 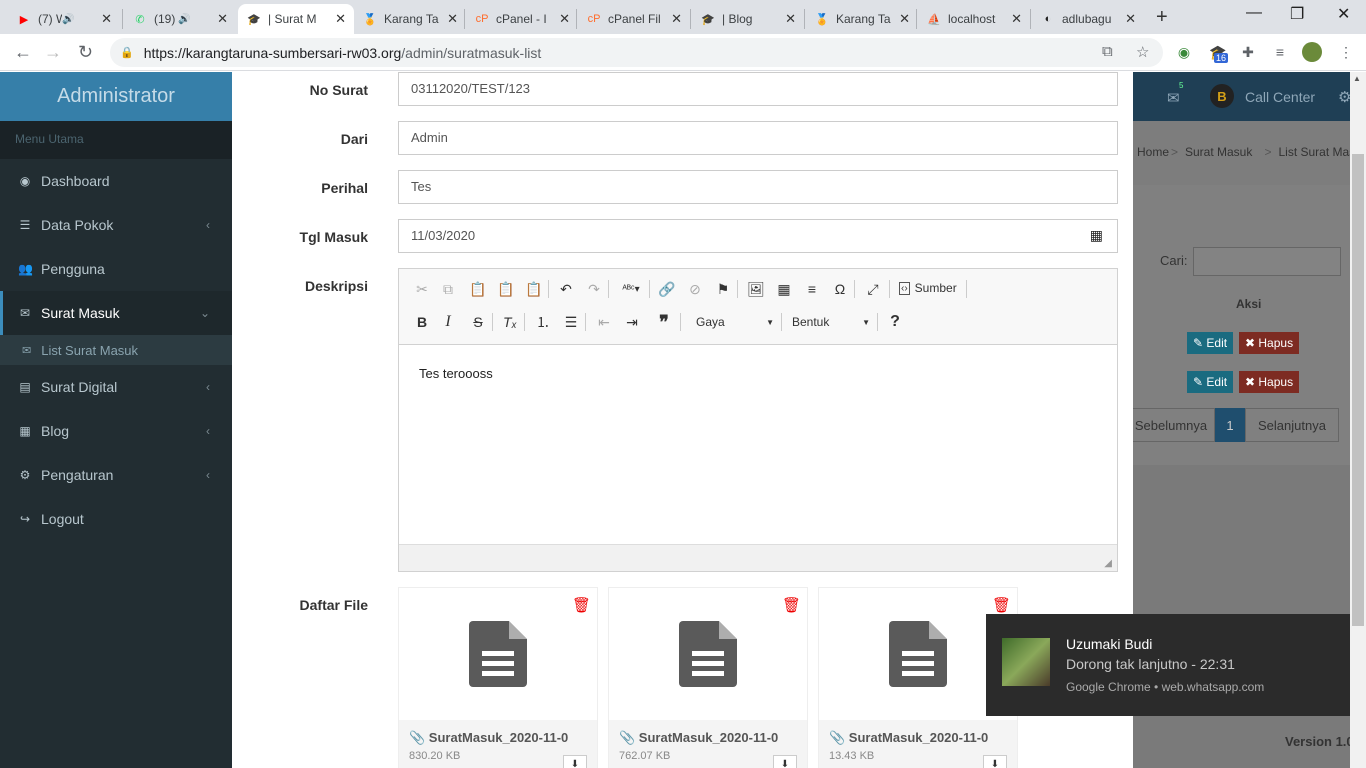 What do you see at coordinates (1248, 52) in the screenshot?
I see `puzzle-extensions-icon: ✚` at bounding box center [1248, 52].